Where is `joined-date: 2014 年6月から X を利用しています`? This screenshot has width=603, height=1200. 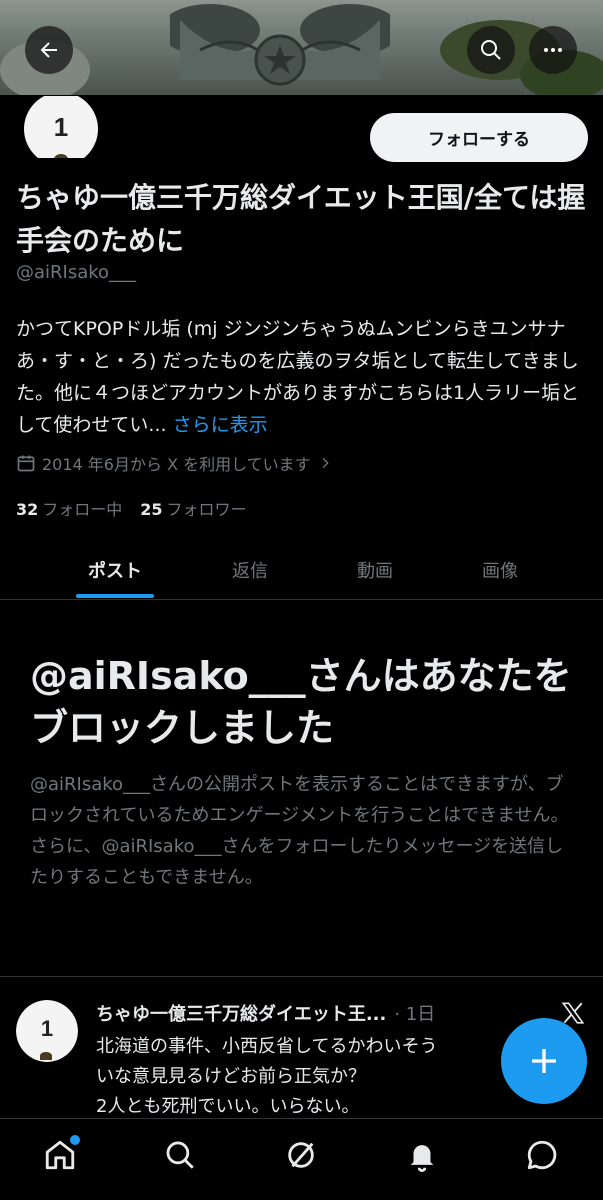 joined-date: 2014 年6月から X を利用しています is located at coordinates (174, 463).